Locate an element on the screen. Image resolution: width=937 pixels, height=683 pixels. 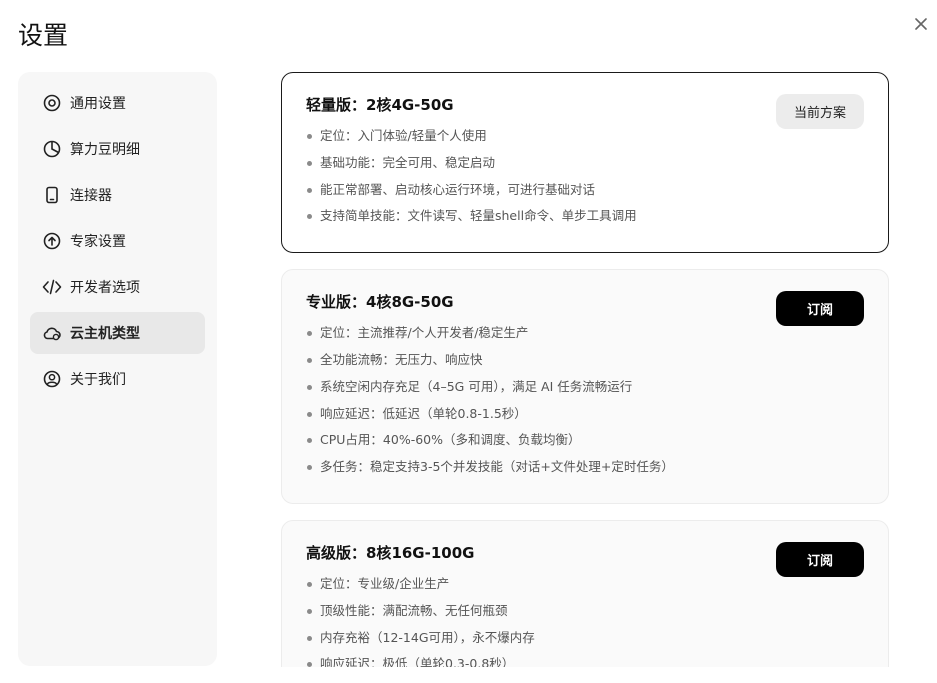
feature-item: 定位：入门体验/轻量个人使用 is located at coordinates (585, 136).